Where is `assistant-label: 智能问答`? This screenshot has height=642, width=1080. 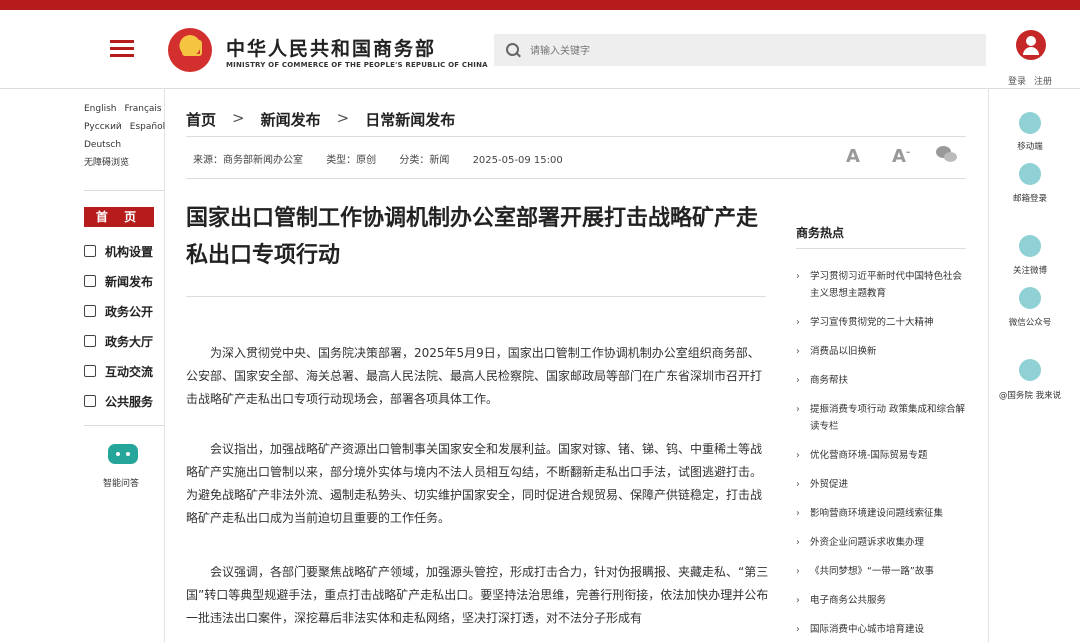 assistant-label: 智能问答 is located at coordinates (121, 482).